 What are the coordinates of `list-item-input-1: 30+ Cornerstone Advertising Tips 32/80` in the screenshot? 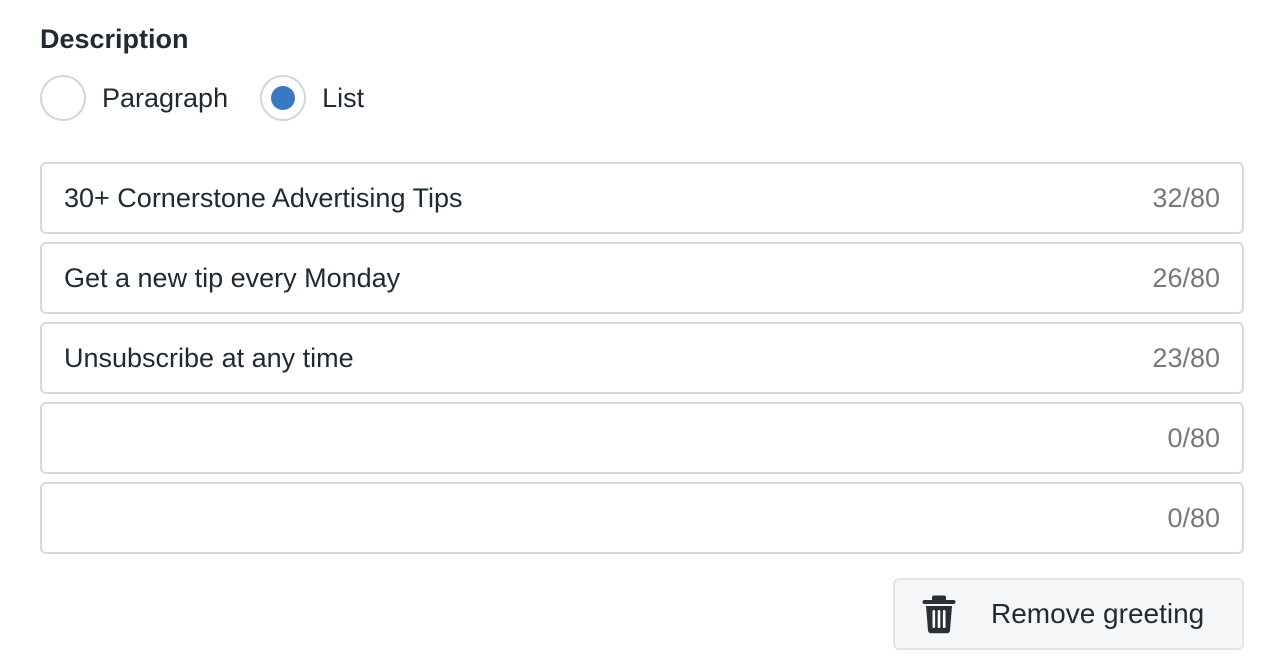 It's located at (642, 198).